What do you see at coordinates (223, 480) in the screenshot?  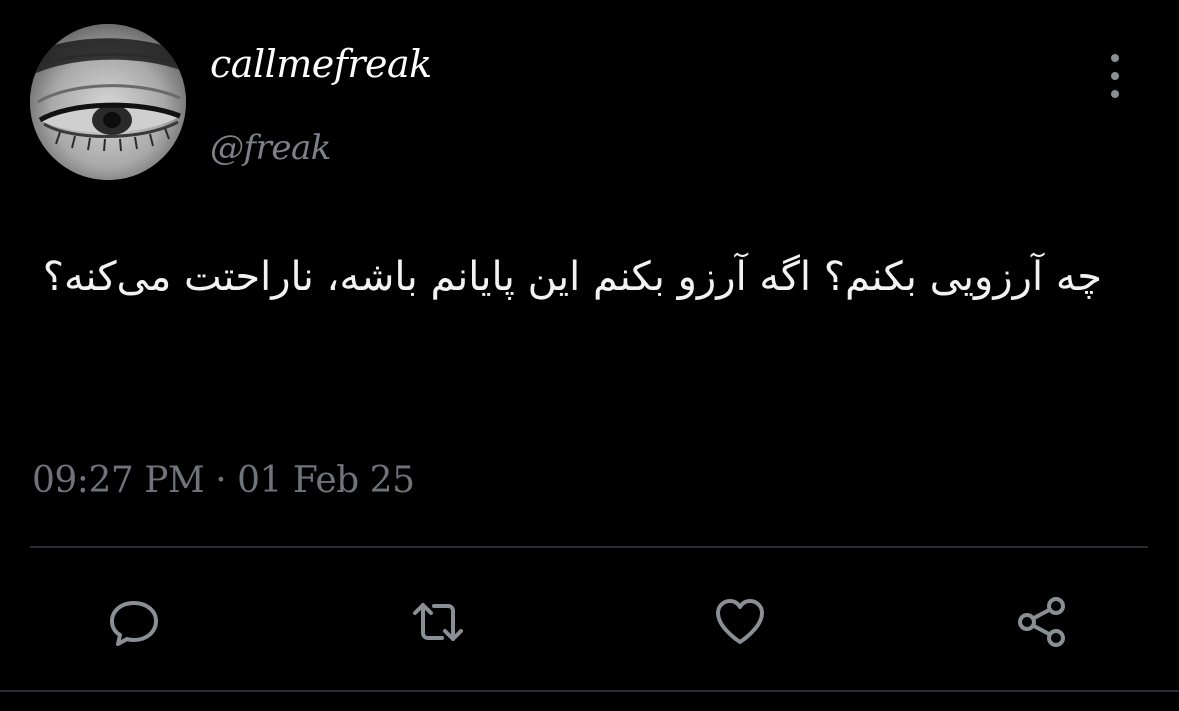 I see `tweet-timestamp: 09:27 PM · 01 Feb 25` at bounding box center [223, 480].